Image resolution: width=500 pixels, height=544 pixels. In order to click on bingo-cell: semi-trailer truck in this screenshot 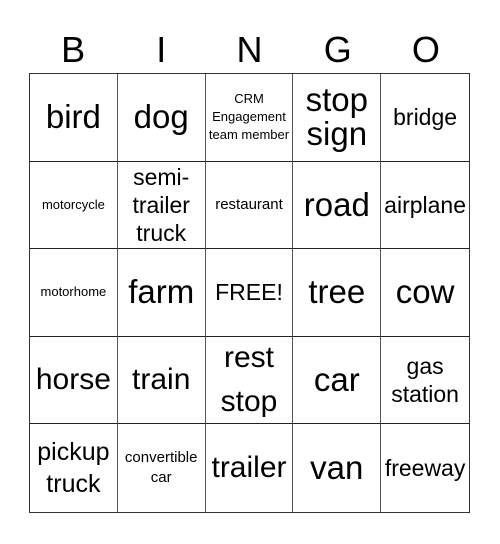, I will do `click(161, 205)`.